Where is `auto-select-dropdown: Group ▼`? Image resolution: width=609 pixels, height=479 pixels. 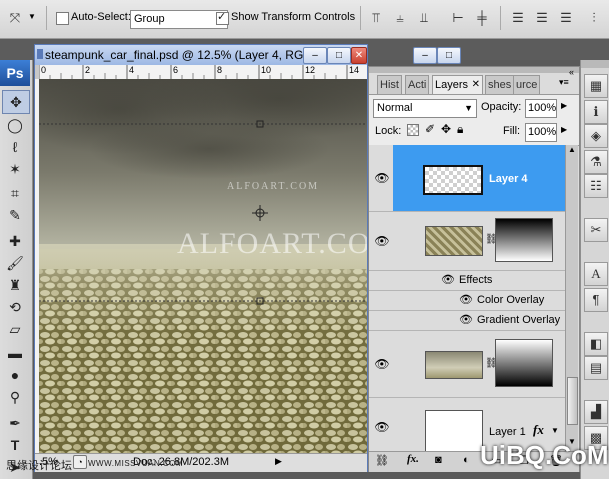 auto-select-dropdown: Group ▼ is located at coordinates (179, 19).